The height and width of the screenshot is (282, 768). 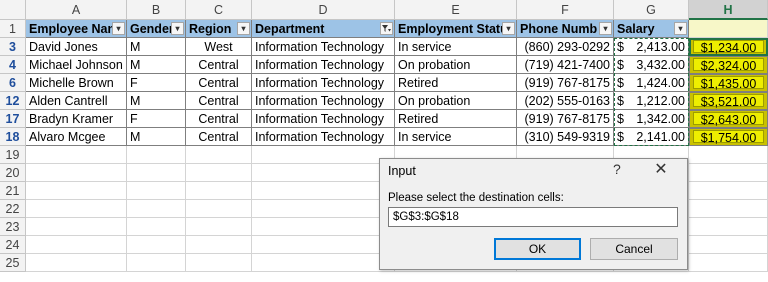 I want to click on cell-h-value: $2,643.00, so click(x=728, y=119).